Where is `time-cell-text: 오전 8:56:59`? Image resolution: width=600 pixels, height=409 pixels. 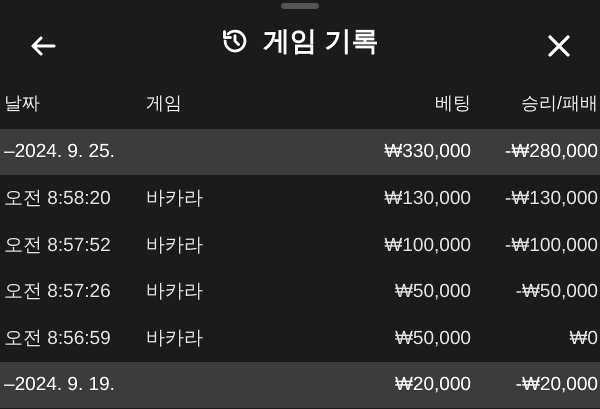 time-cell-text: 오전 8:56:59 is located at coordinates (57, 338).